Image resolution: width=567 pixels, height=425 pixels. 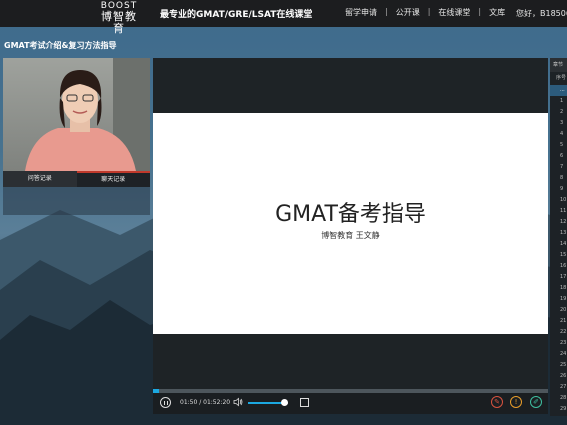 What do you see at coordinates (238, 402) in the screenshot?
I see `volume-icon` at bounding box center [238, 402].